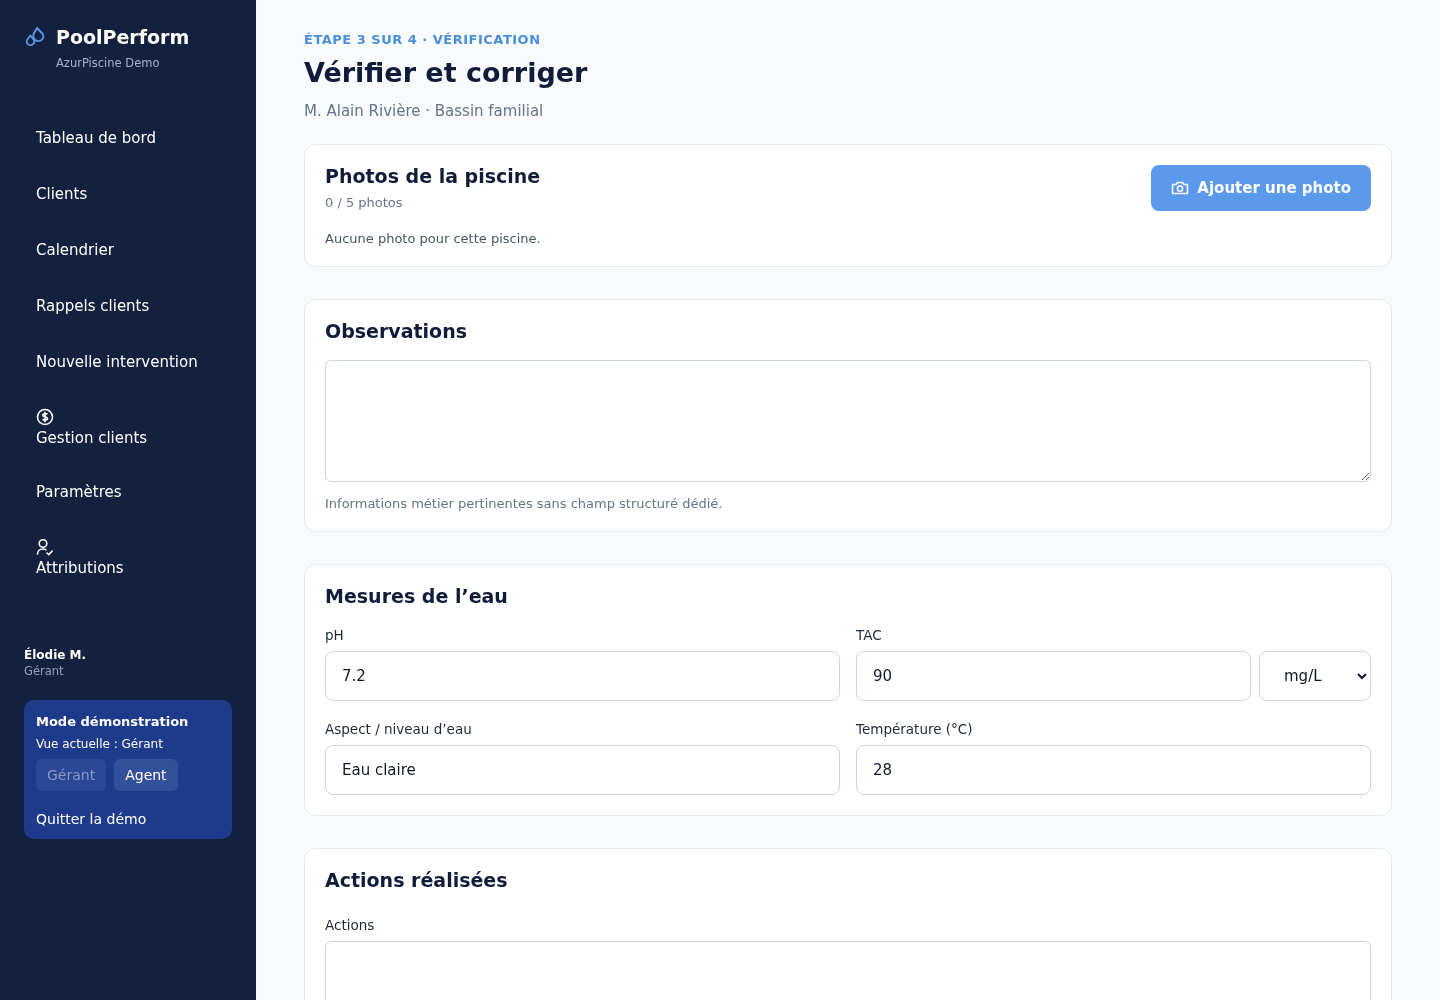  What do you see at coordinates (335, 635) in the screenshot?
I see `field-label: pH` at bounding box center [335, 635].